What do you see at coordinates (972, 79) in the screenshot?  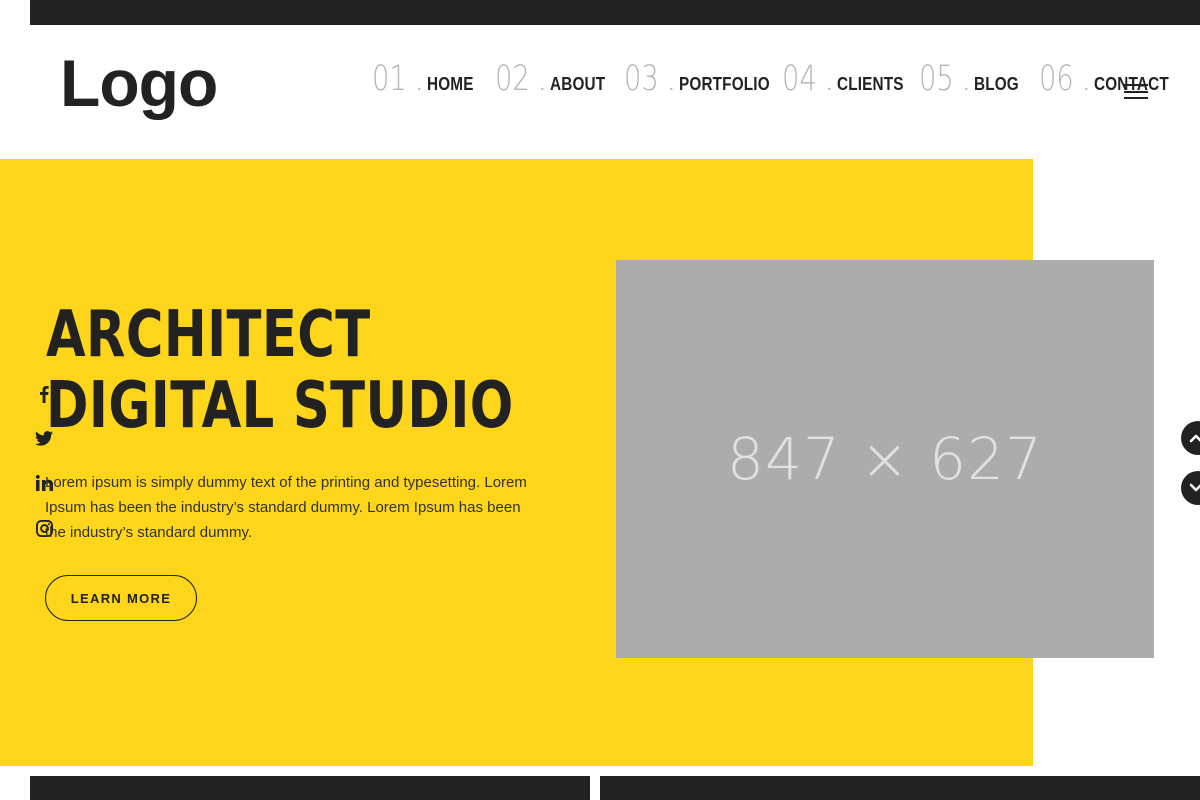 I see `nav-item-blog: 05. BLOG` at bounding box center [972, 79].